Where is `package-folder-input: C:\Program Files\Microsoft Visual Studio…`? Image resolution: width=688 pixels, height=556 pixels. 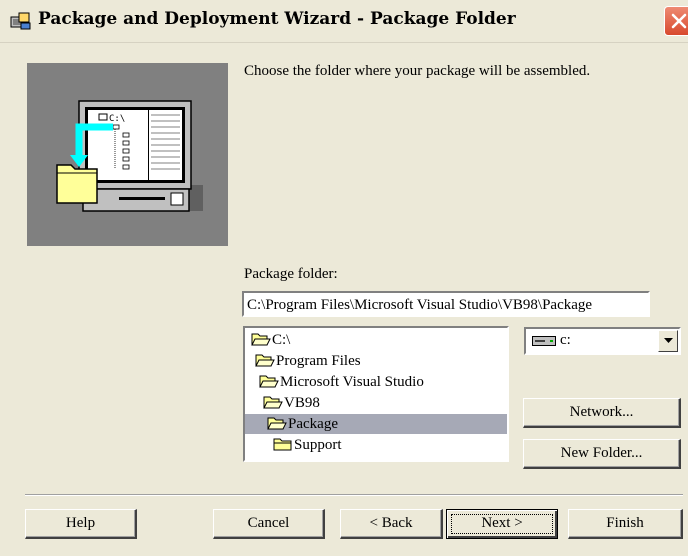 package-folder-input: C:\Program Files\Microsoft Visual Studio… is located at coordinates (446, 304).